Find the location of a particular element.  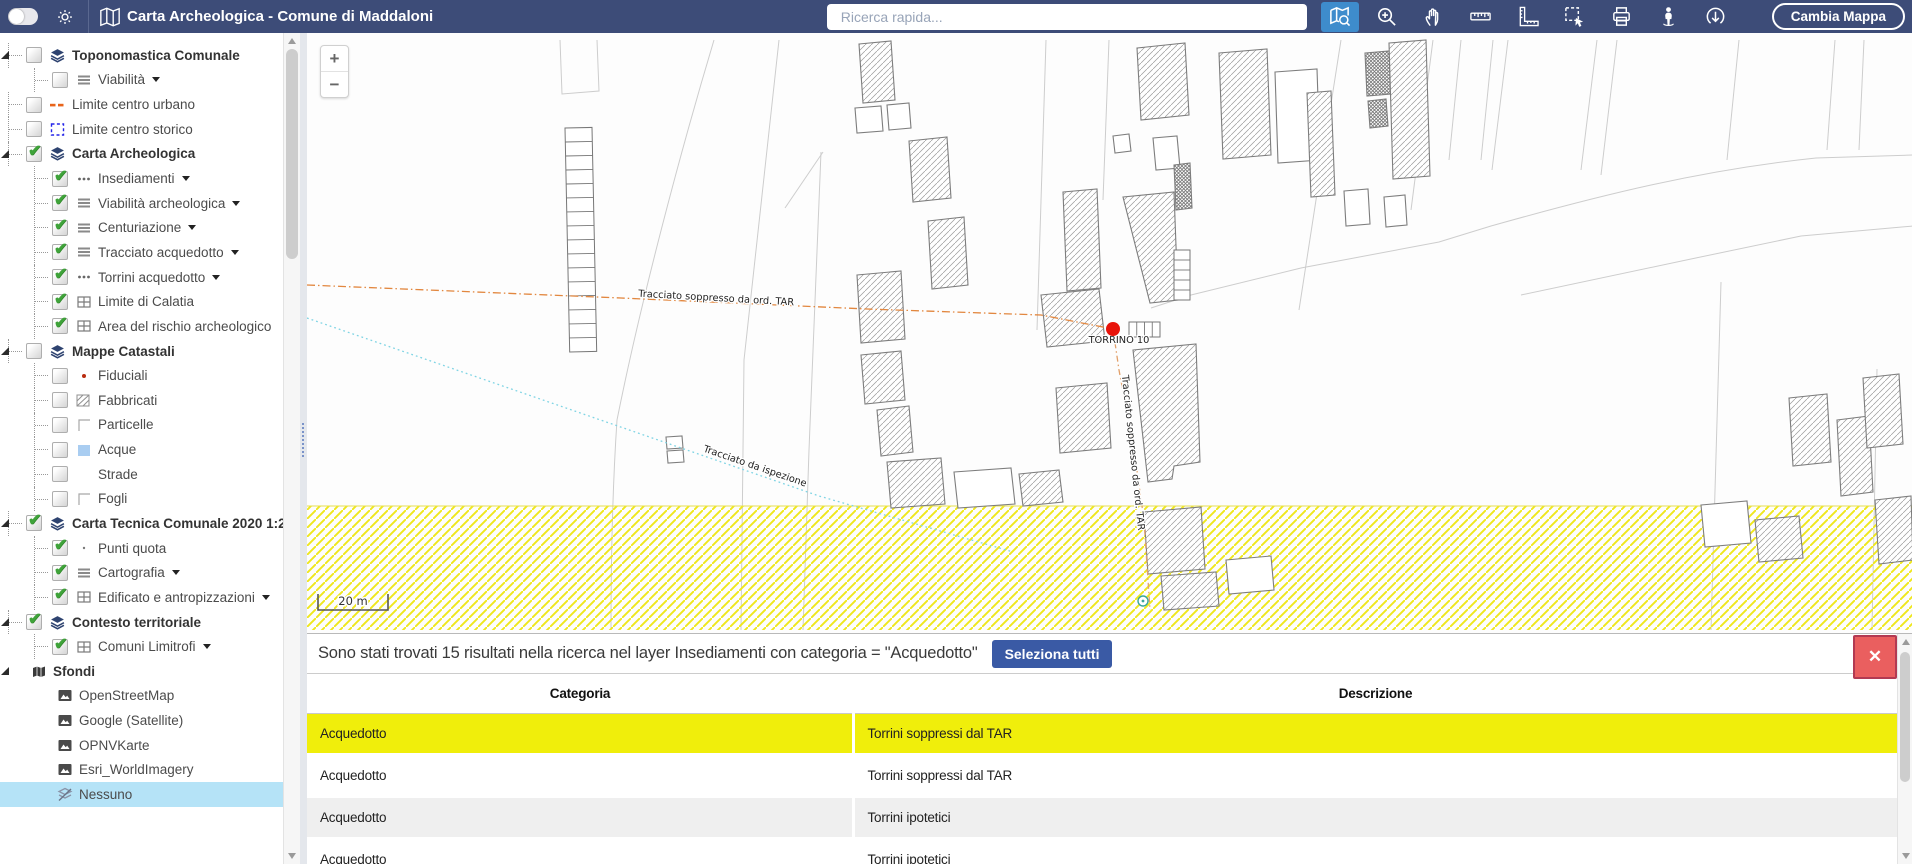

sidebar-item-viabilit-archeologica: Viabilità archeologica is located at coordinates (141, 203).